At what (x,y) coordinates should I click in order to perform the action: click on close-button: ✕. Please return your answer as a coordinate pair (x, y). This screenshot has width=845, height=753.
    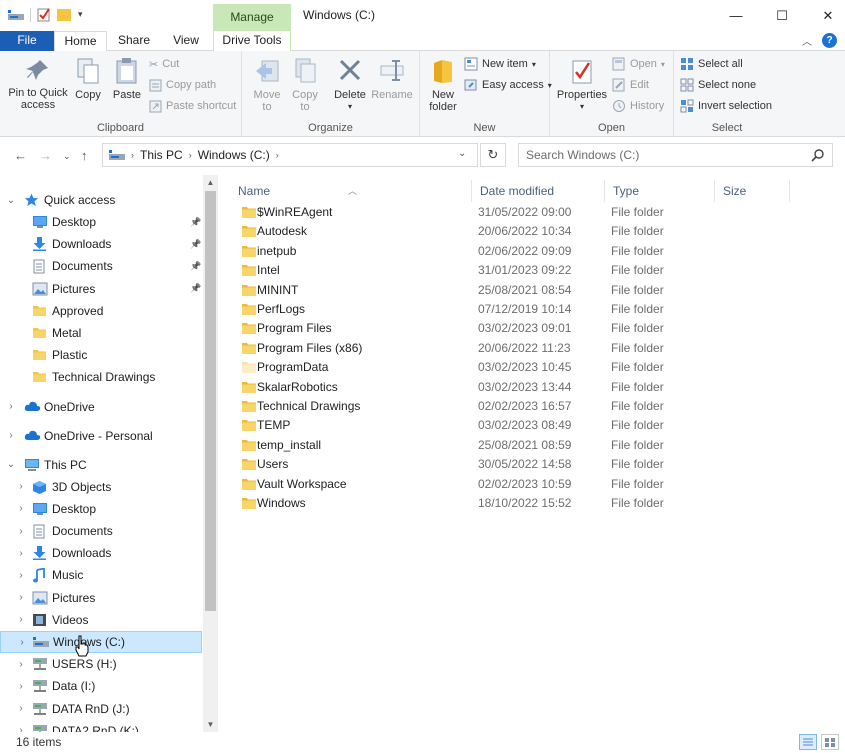
    Looking at the image, I should click on (825, 15).